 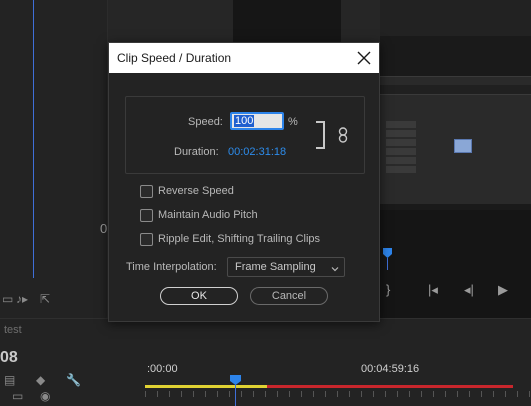 What do you see at coordinates (455, 90) in the screenshot?
I see `nested-ruler` at bounding box center [455, 90].